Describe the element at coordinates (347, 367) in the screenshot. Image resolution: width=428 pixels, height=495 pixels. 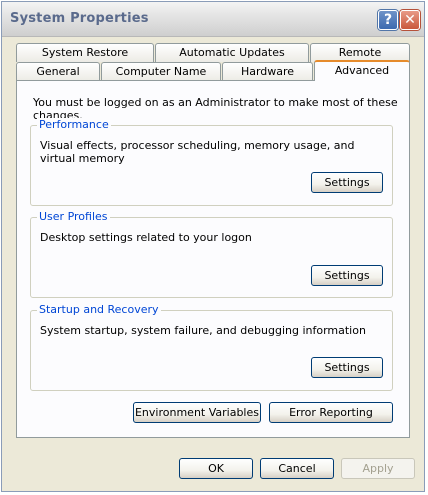
I see `startup-recovery-settings-button: Settings` at that location.